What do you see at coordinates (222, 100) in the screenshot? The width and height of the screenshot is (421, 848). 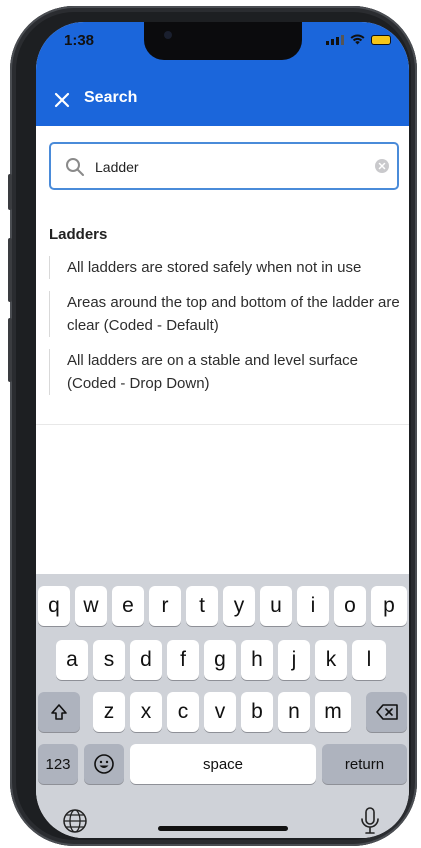 I see `app-header: Search` at bounding box center [222, 100].